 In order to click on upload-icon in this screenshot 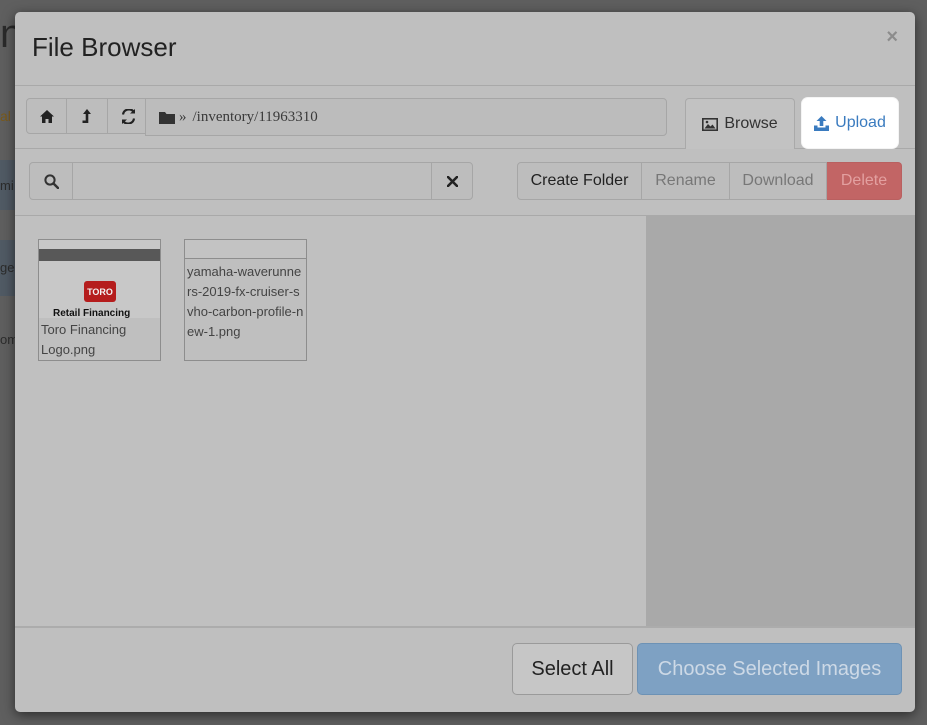, I will do `click(822, 123)`.